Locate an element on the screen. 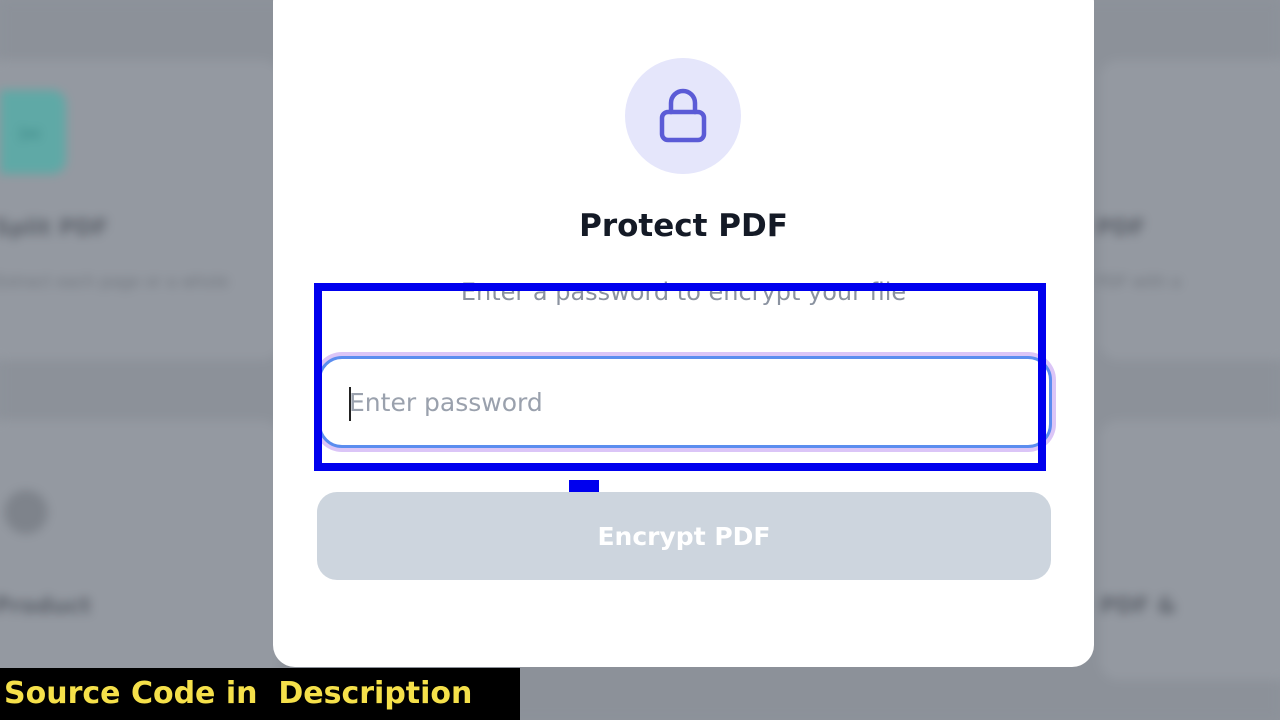 This screenshot has height=720, width=1280. modal-subtitle: Enter a password to encrypt your file is located at coordinates (683, 292).